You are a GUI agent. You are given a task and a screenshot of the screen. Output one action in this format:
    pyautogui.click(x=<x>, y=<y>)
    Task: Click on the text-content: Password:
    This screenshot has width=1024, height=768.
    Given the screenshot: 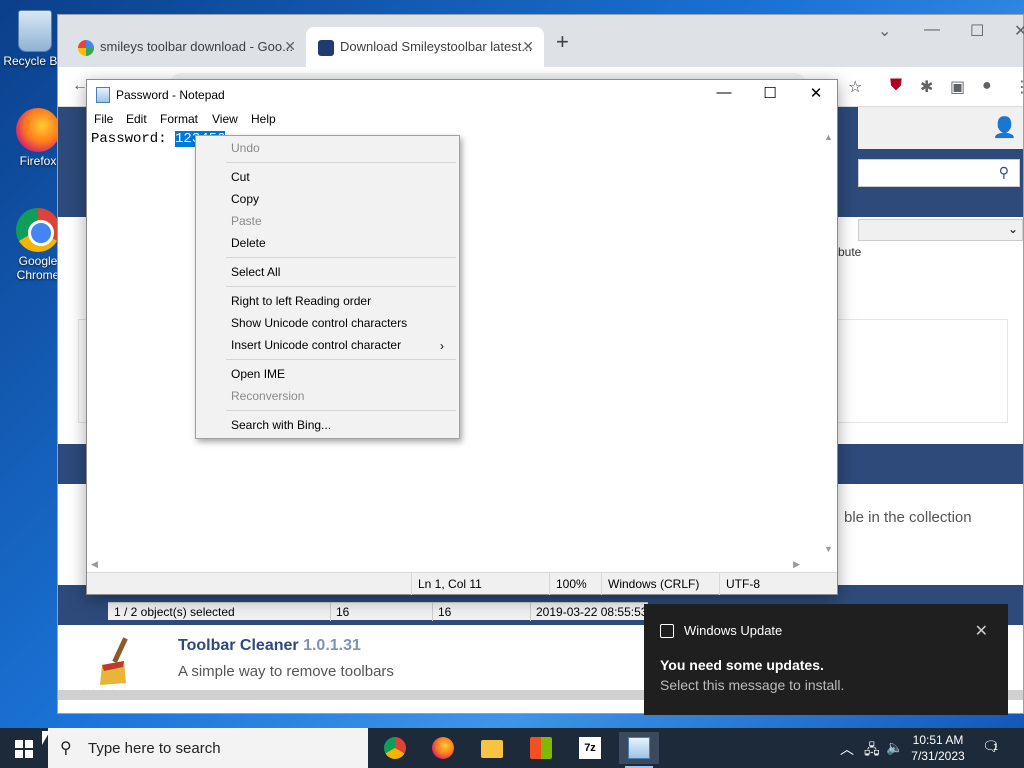 What is the action you would take?
    pyautogui.click(x=133, y=139)
    